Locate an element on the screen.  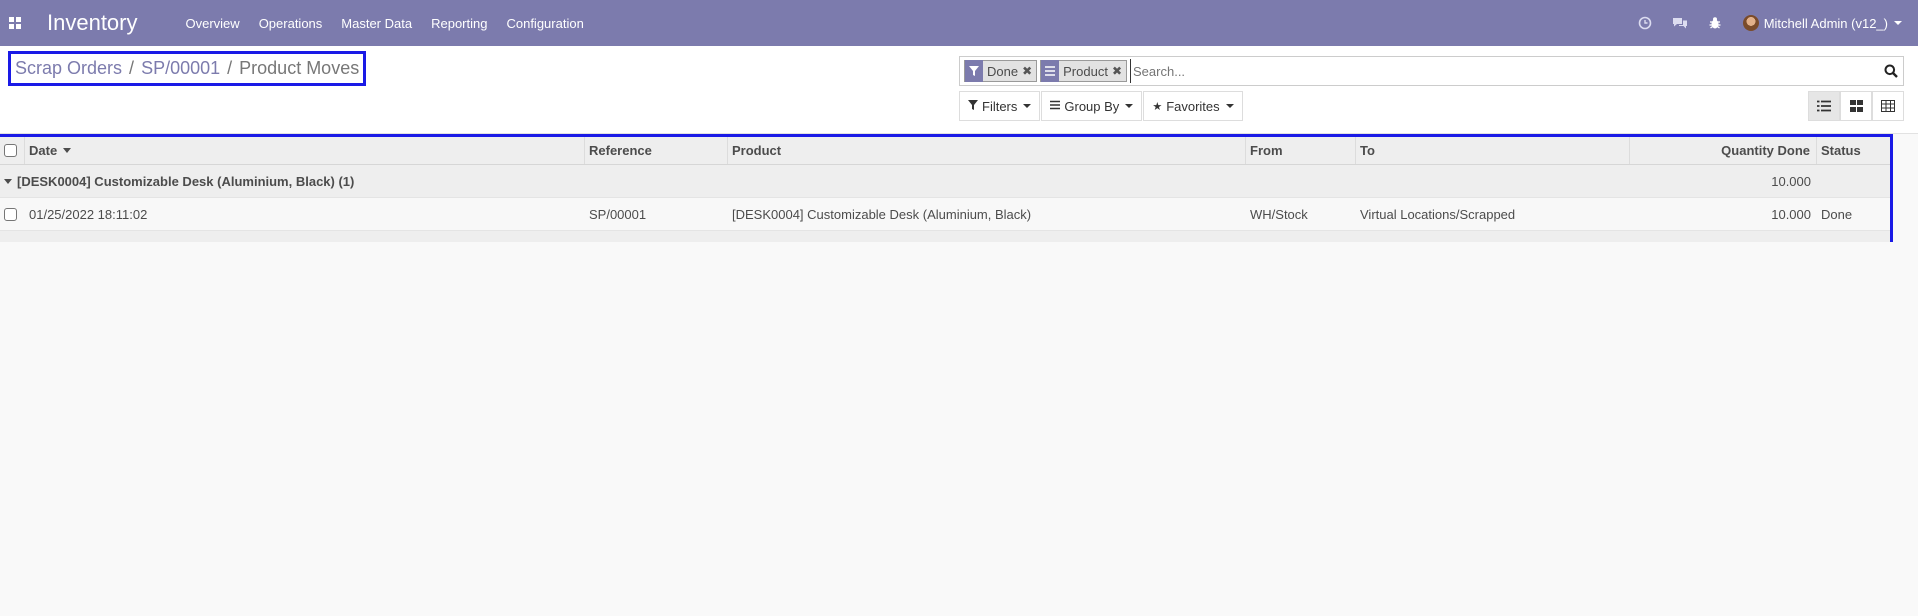
row-checkbox is located at coordinates (10, 214).